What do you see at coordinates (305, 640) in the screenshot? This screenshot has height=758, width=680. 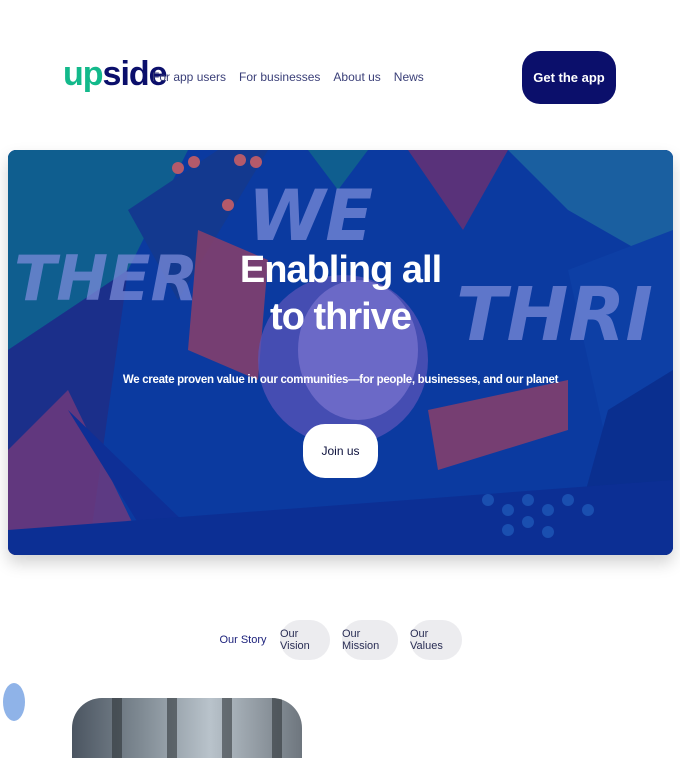 I see `tab-our-vision: Our Vision` at bounding box center [305, 640].